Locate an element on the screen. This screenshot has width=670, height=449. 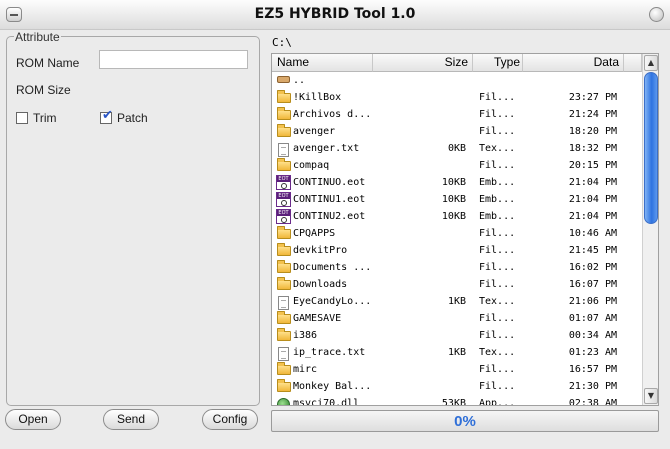
current-path: C:\ is located at coordinates (282, 42).